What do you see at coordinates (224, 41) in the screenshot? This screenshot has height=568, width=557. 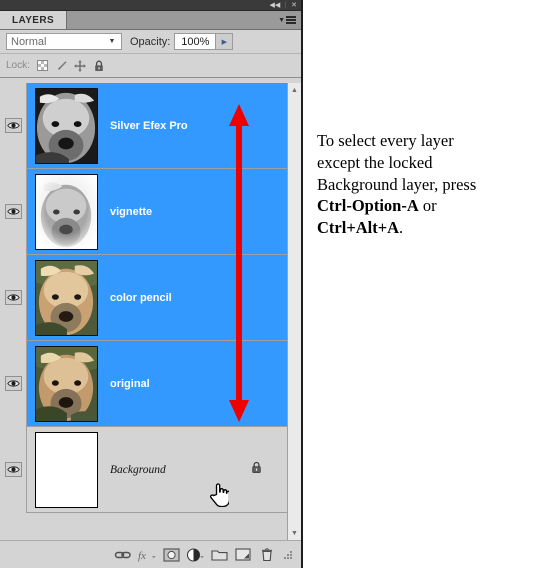 I see `opacity-slider-arrow-icon: ▶` at bounding box center [224, 41].